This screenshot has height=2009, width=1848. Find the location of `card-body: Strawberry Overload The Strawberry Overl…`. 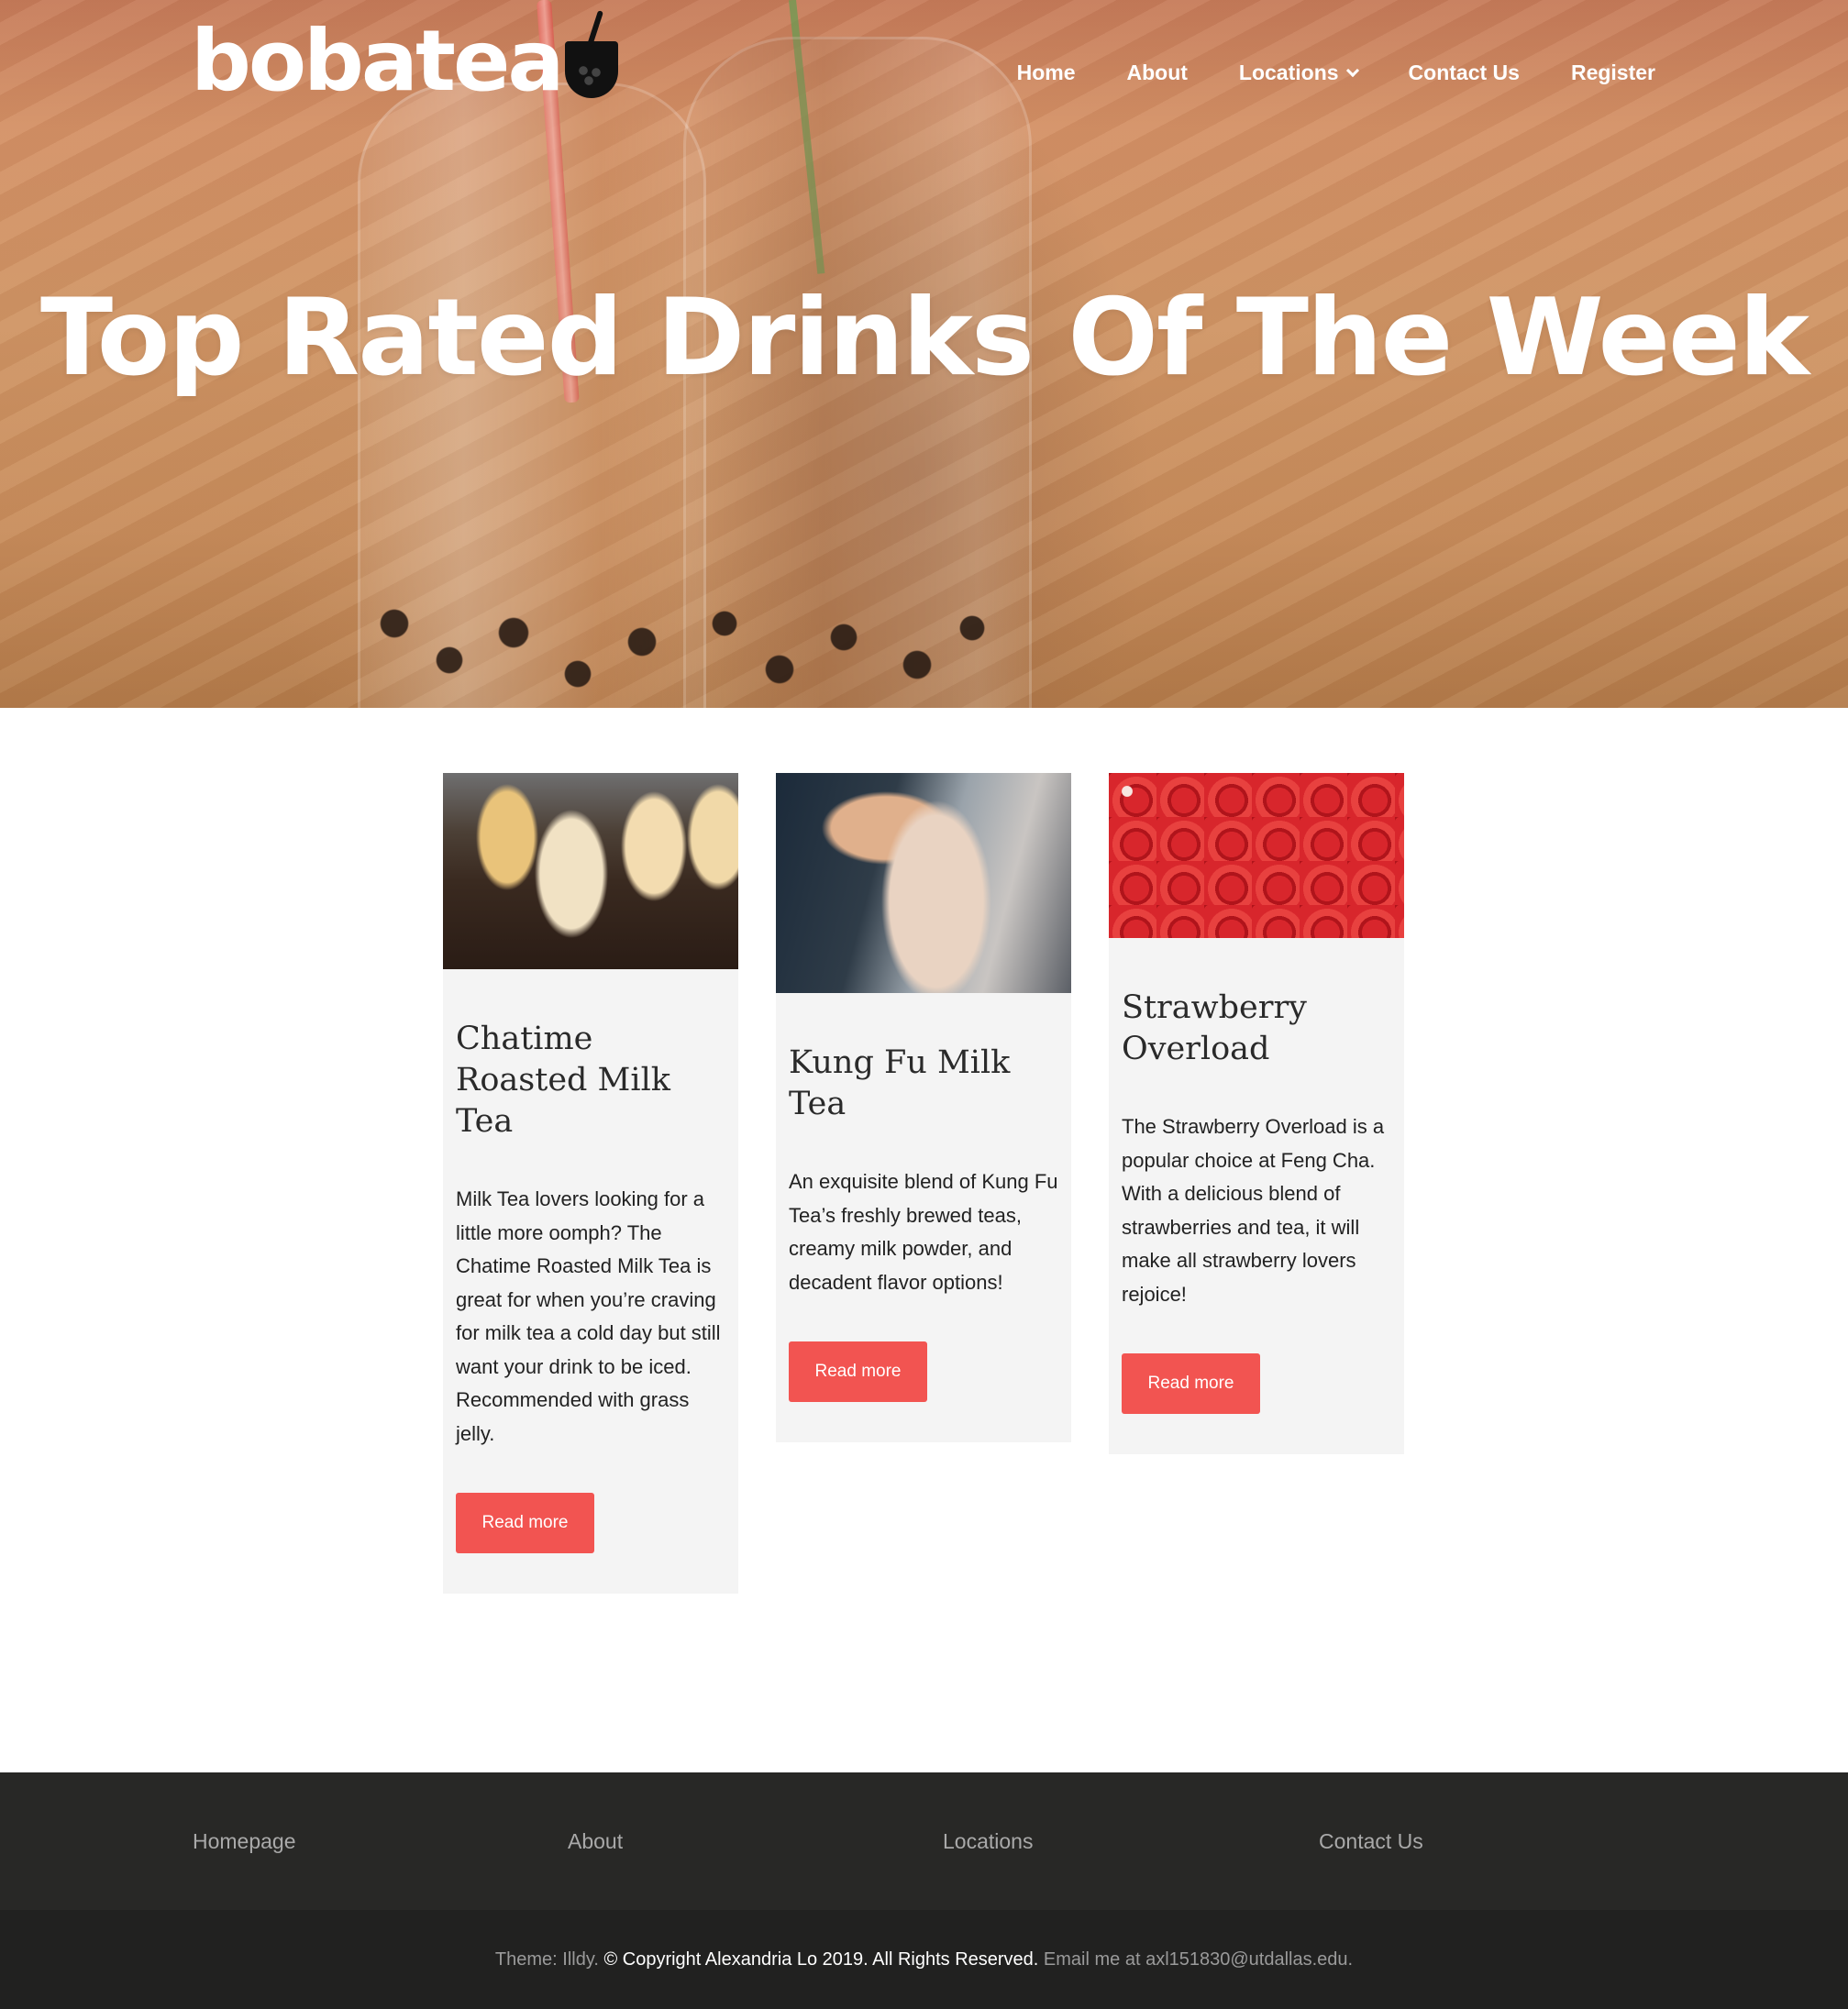

card-body: Strawberry Overload The Strawberry Overl… is located at coordinates (1256, 1196).